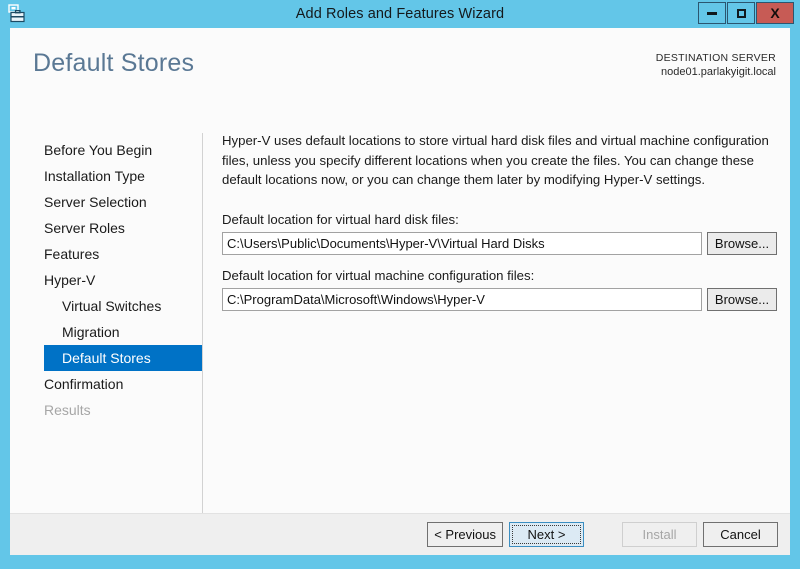 This screenshot has width=800, height=569. I want to click on next-button-label: Next >, so click(546, 534).